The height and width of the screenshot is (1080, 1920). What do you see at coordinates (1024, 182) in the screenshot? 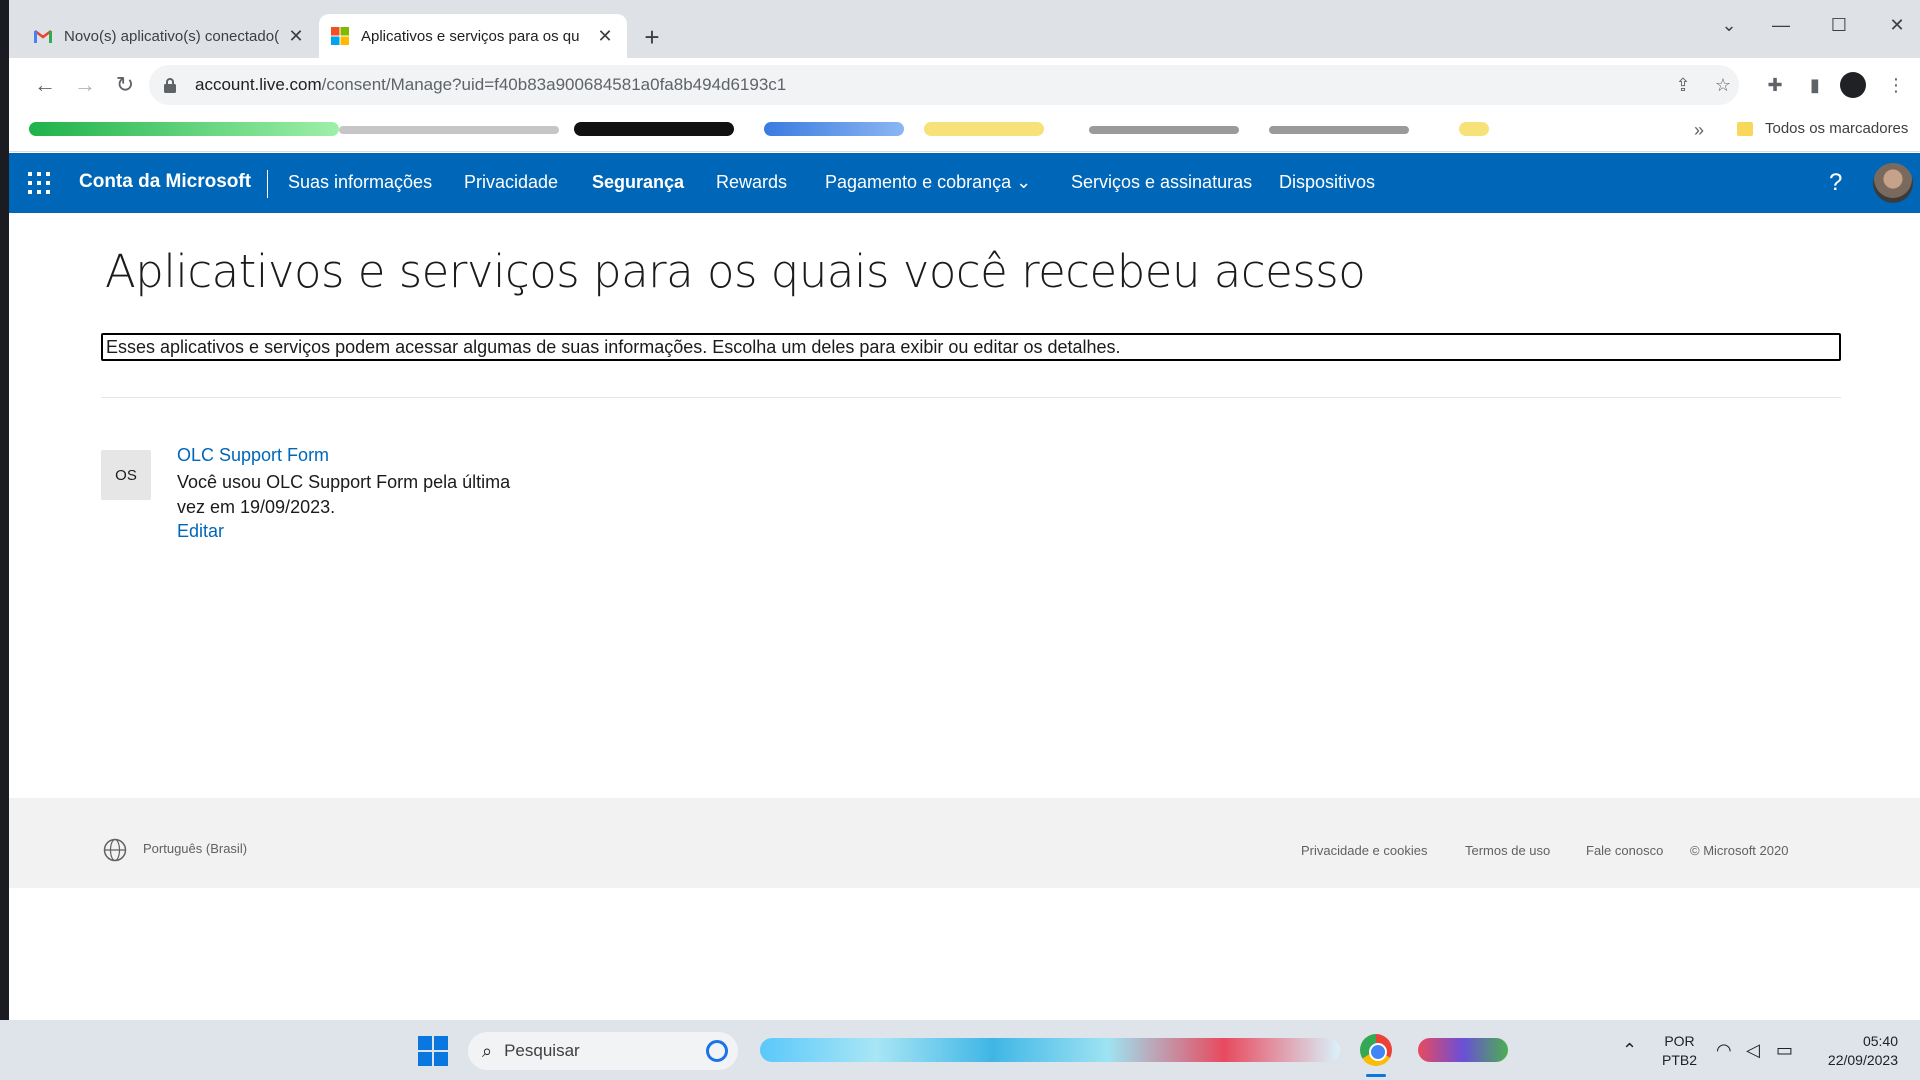
I see `chevron-down-icon: ⌄` at bounding box center [1024, 182].